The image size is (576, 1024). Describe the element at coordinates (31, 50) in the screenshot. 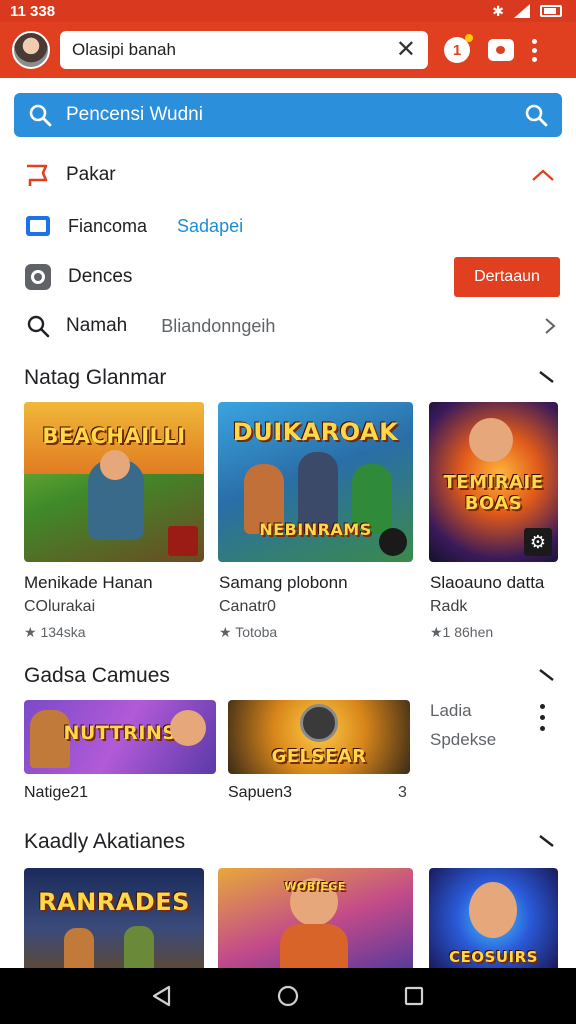

I see `avatar` at that location.